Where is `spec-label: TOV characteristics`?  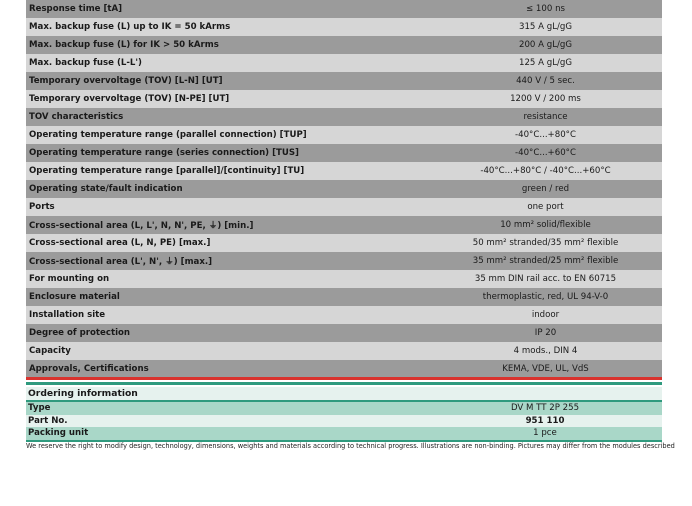
spec-label: TOV characteristics is located at coordinates (76, 117).